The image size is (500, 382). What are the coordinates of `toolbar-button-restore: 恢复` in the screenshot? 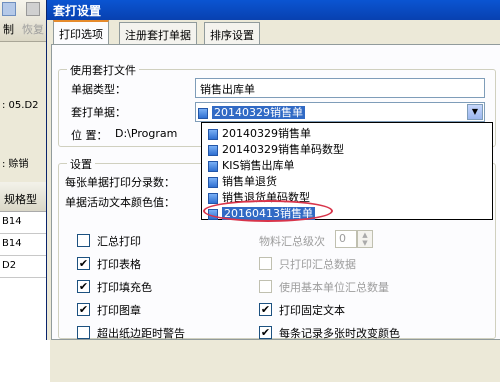 It's located at (33, 29).